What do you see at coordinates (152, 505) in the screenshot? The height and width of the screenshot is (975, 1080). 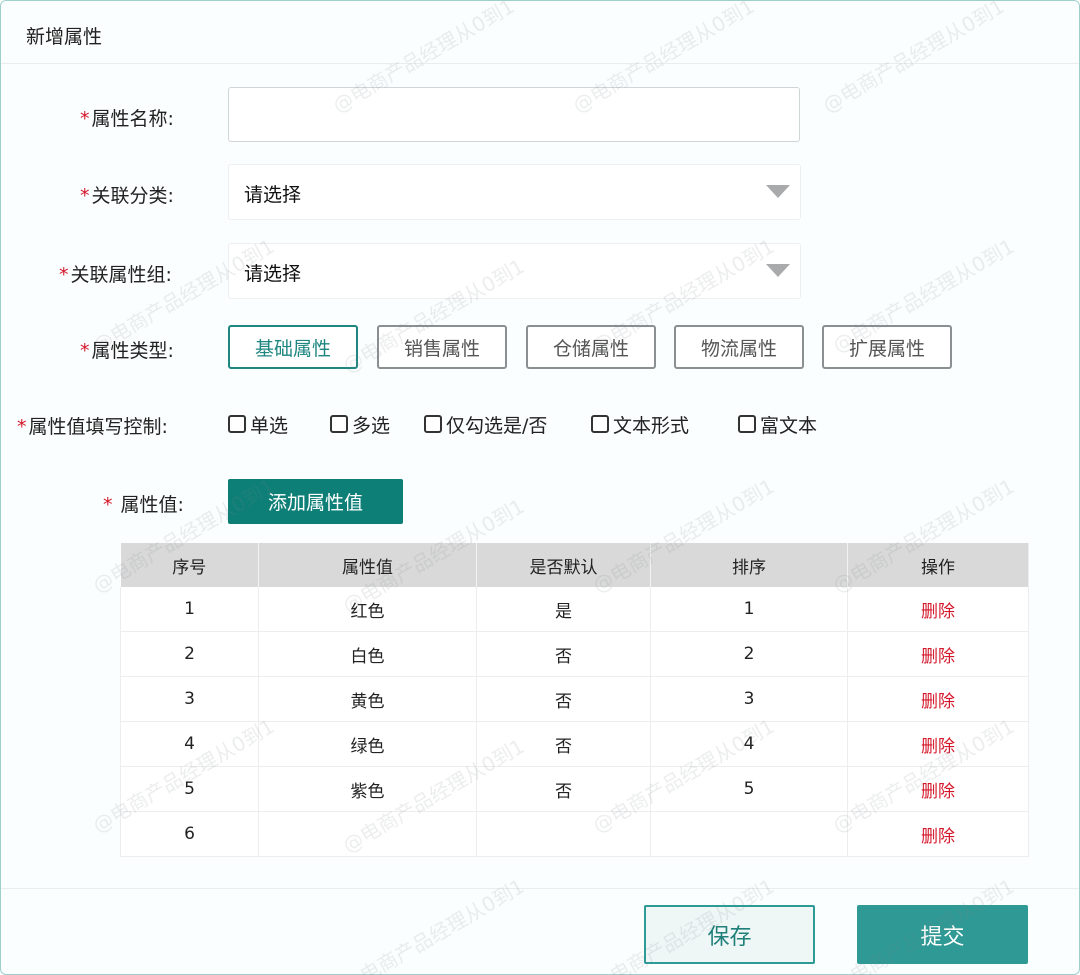 I see `attribute-values-label-text: 属性值:` at bounding box center [152, 505].